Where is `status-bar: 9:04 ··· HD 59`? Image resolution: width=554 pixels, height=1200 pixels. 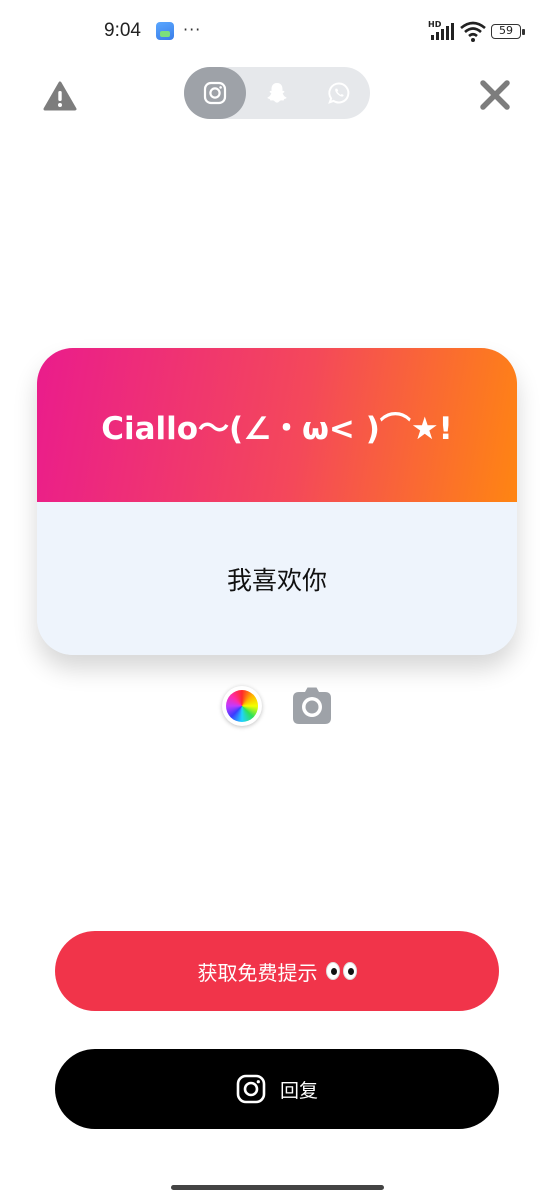
status-bar: 9:04 ··· HD 59 is located at coordinates (277, 32).